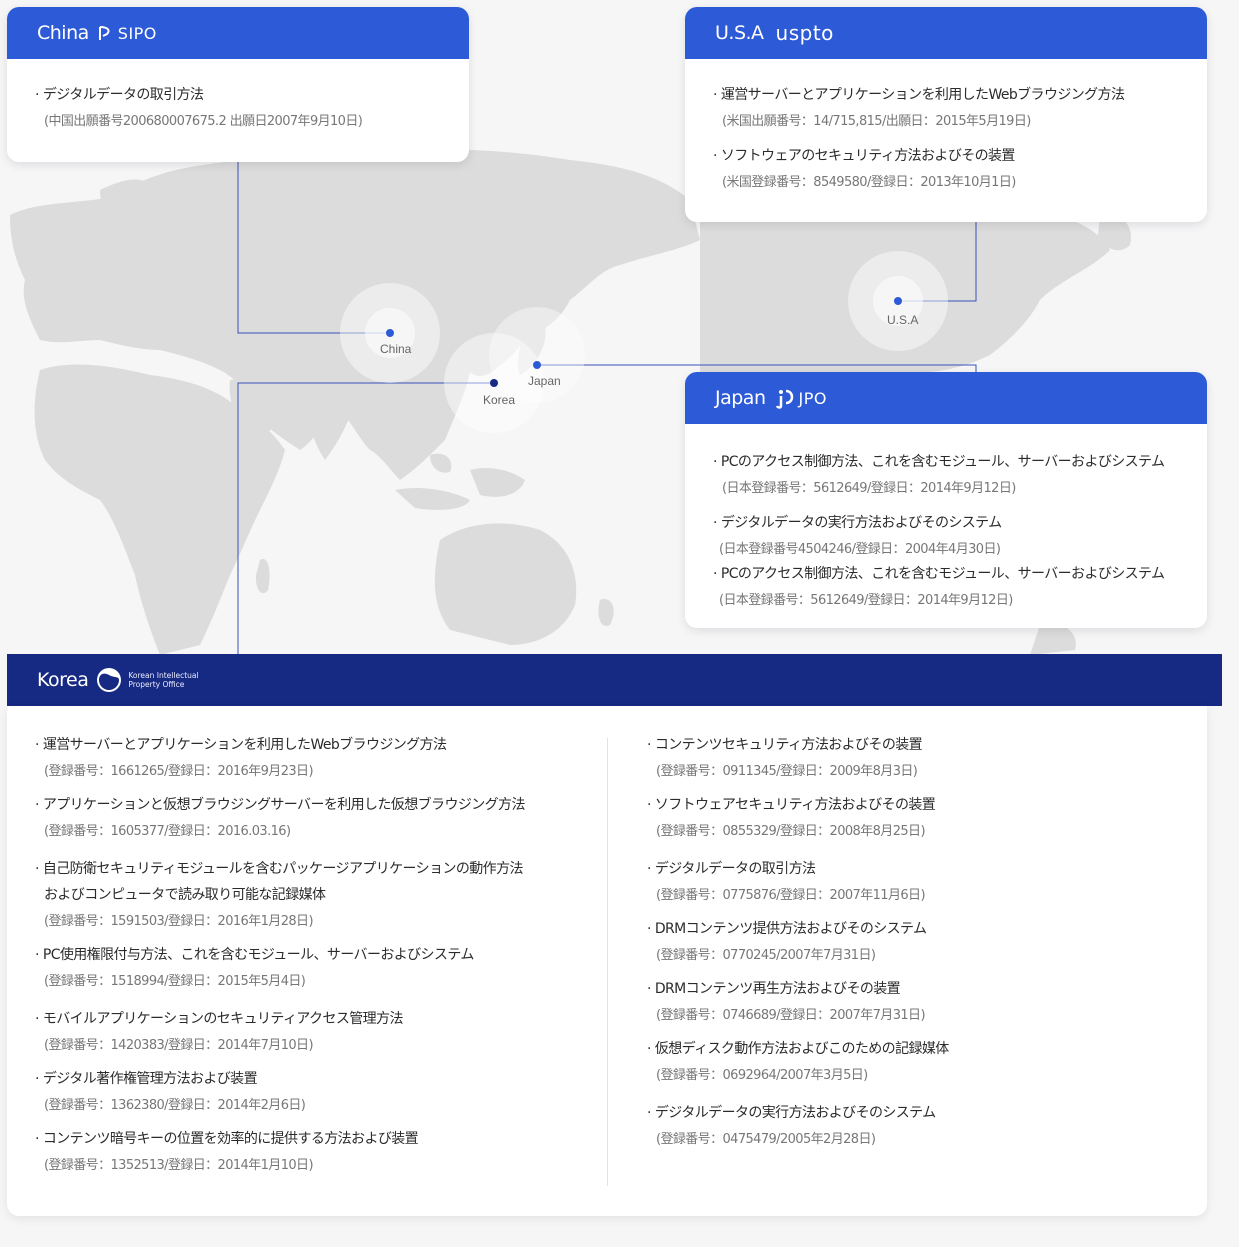 The height and width of the screenshot is (1247, 1239). What do you see at coordinates (766, 1139) in the screenshot?
I see `patent-registration: (登録番号：0475479/2005年2月28日)` at bounding box center [766, 1139].